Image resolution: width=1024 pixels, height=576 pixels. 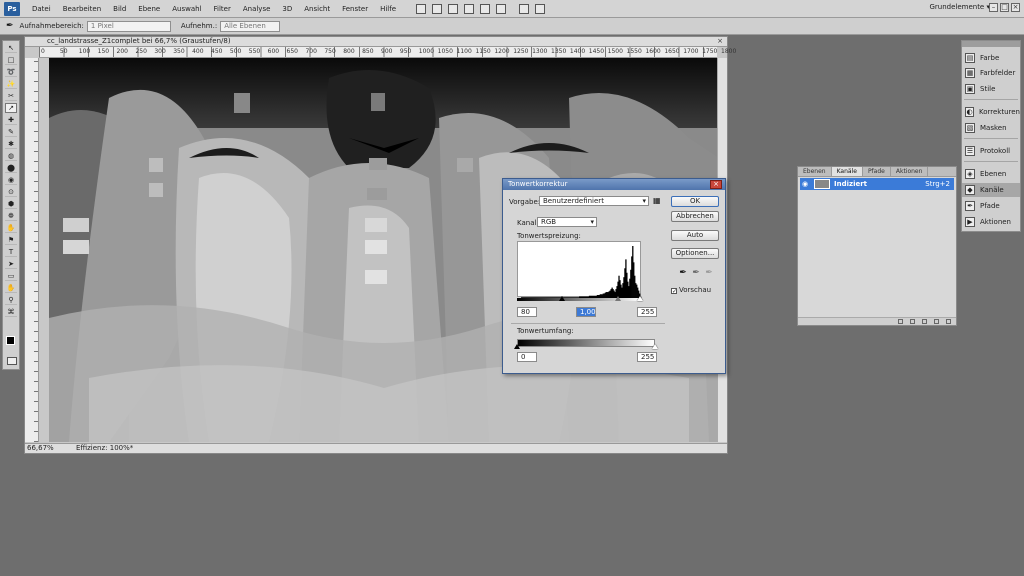 What do you see at coordinates (991, 58) in the screenshot?
I see `dock-item-farbe: ▤ Farbe` at bounding box center [991, 58].